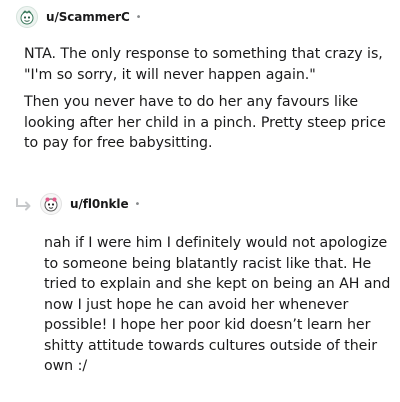  What do you see at coordinates (88, 17) in the screenshot?
I see `username: u/ScammerC` at bounding box center [88, 17].